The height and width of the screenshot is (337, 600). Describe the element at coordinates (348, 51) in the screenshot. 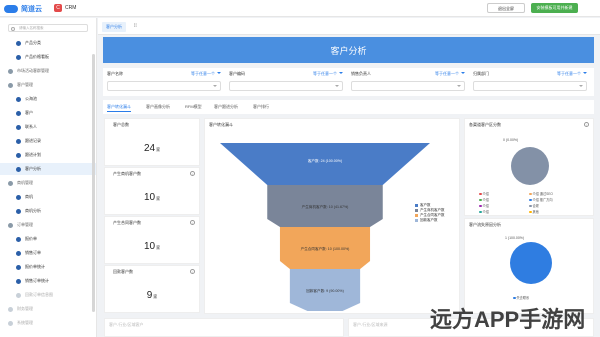

I see `page-title: 客户分析` at that location.